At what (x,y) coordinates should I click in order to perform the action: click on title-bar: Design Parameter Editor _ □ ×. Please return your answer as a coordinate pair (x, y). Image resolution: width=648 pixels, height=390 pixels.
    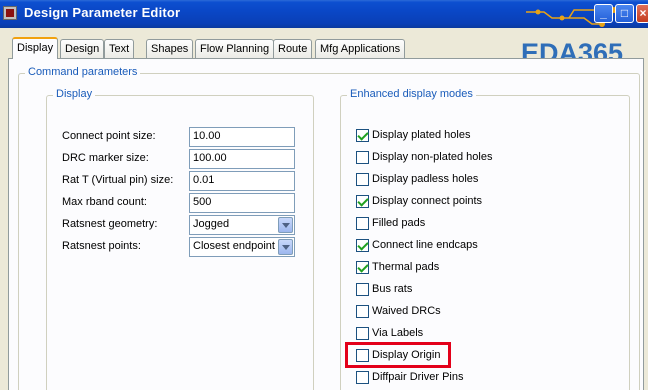
    Looking at the image, I should click on (324, 14).